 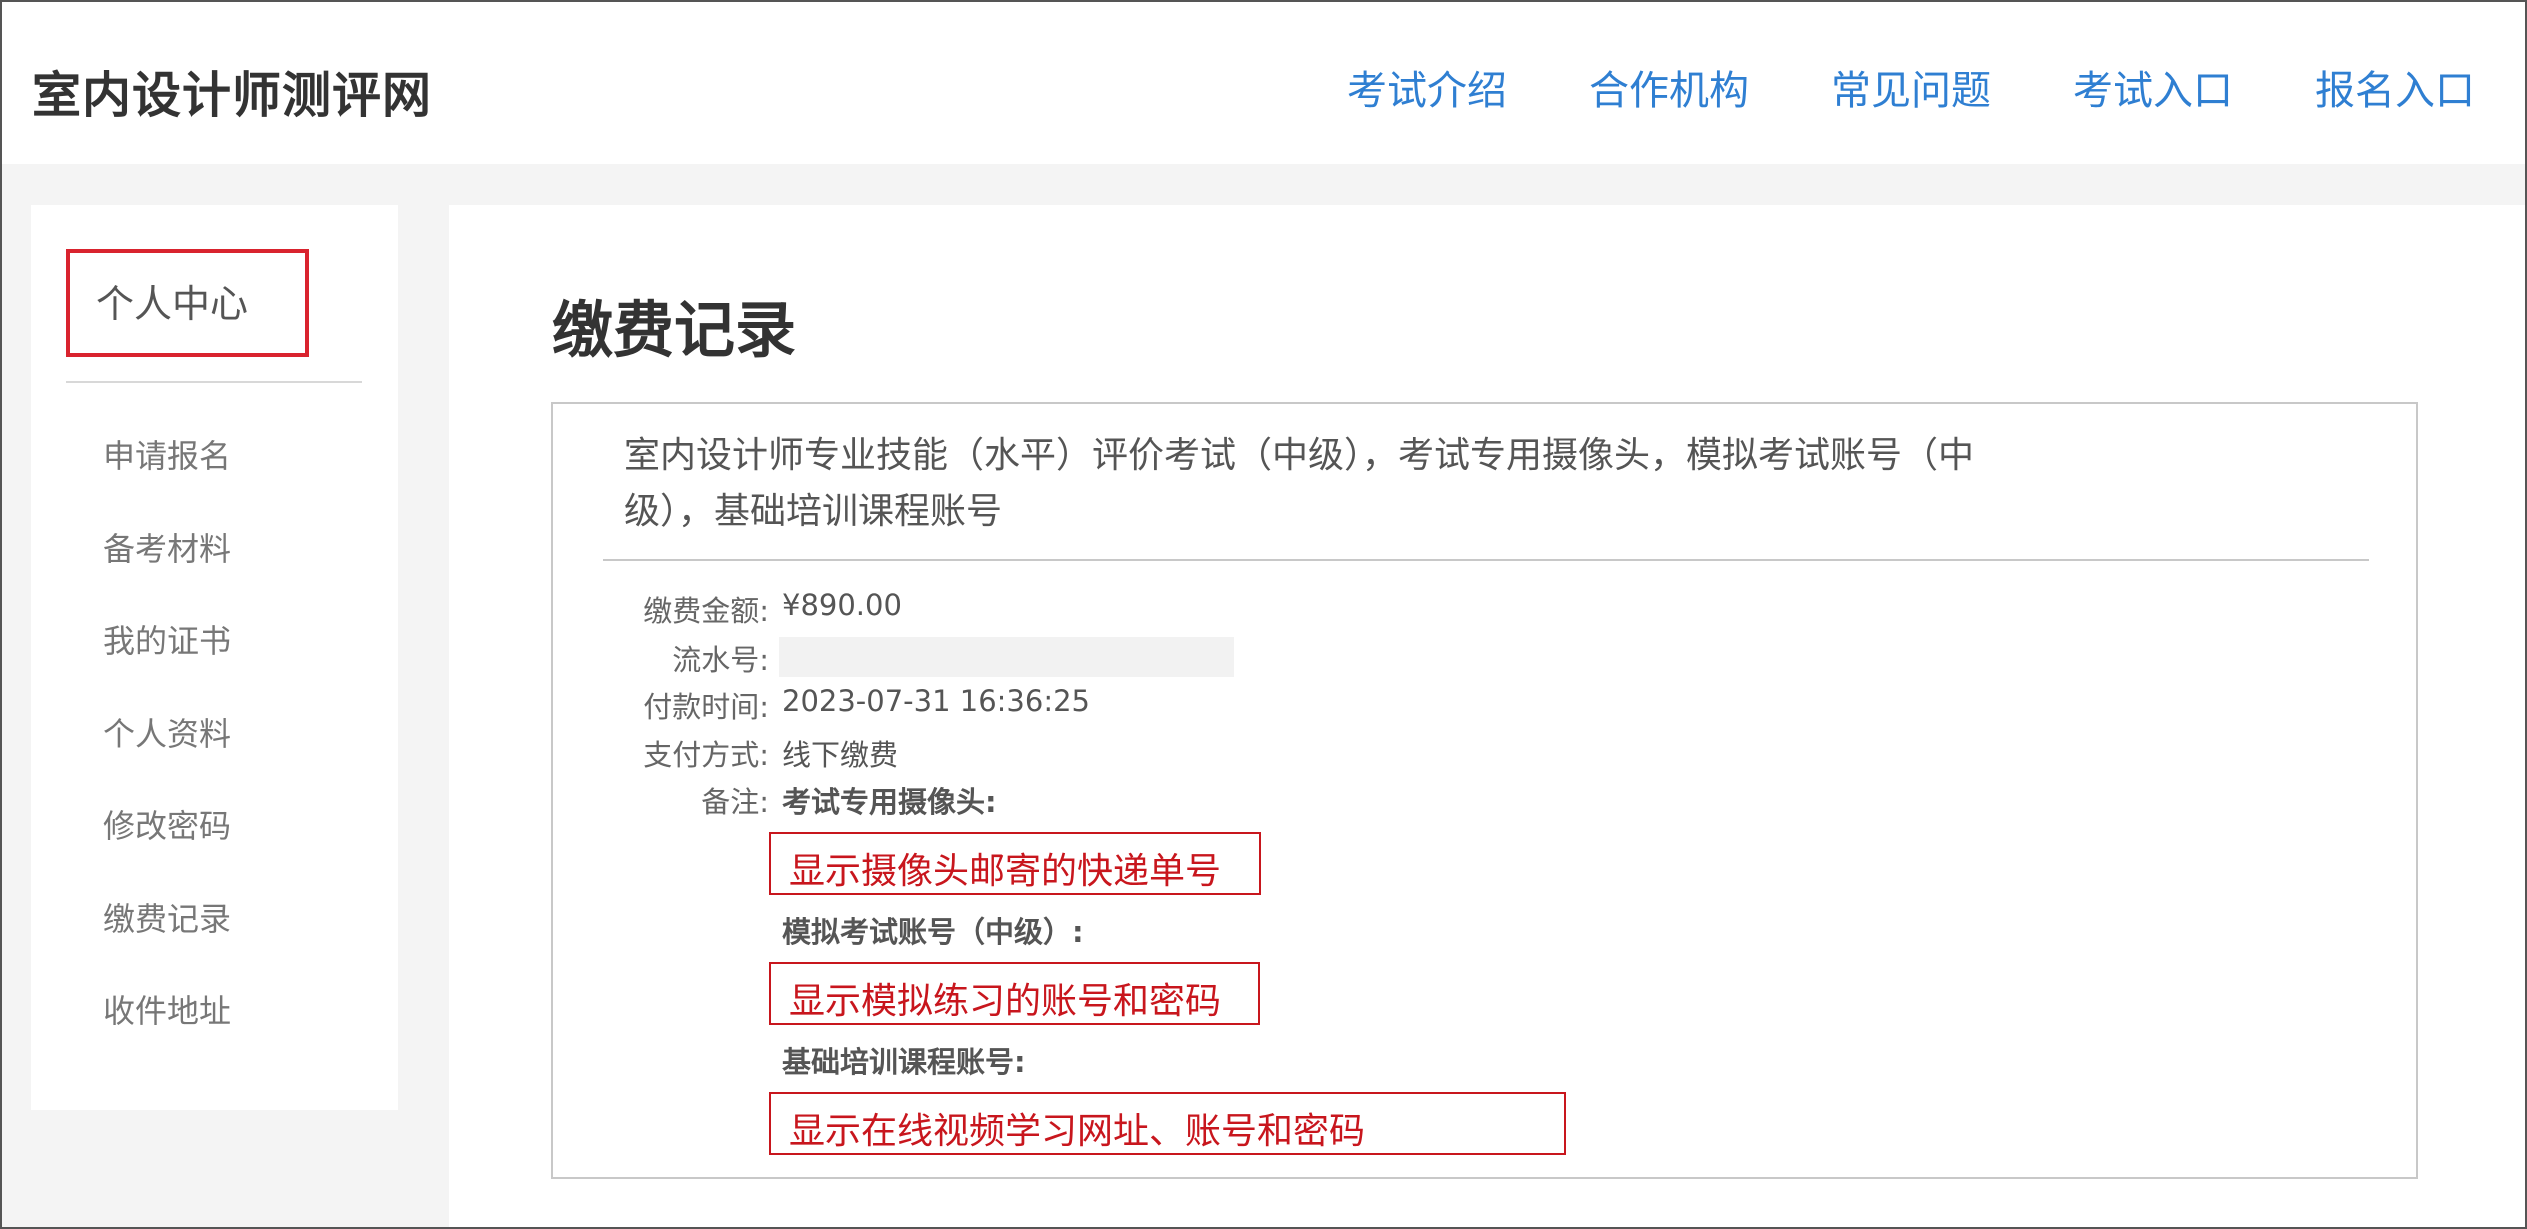 I want to click on page-title: 缴费记录, so click(x=674, y=330).